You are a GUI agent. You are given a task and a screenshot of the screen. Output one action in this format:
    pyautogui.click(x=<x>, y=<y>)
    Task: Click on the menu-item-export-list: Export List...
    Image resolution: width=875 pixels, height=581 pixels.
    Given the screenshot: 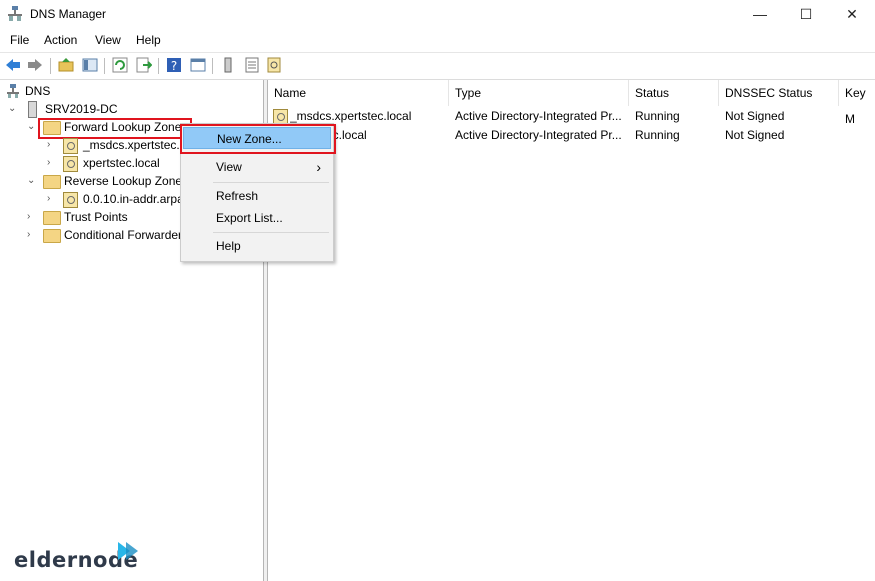 What is the action you would take?
    pyautogui.click(x=257, y=218)
    